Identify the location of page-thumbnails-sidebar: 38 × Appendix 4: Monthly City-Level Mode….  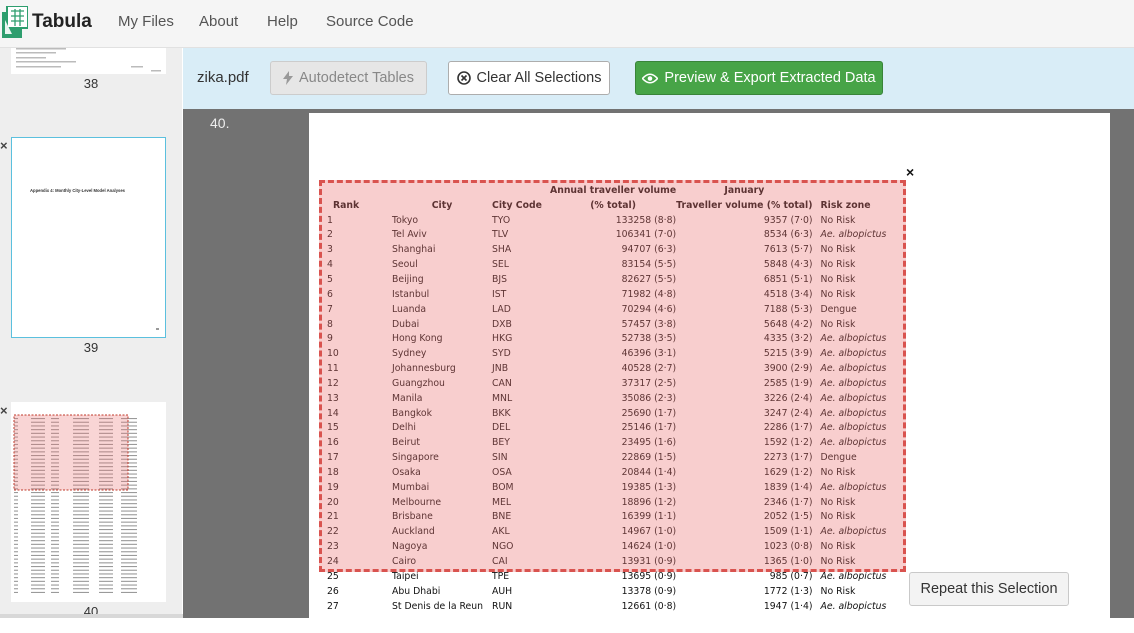
(91, 333).